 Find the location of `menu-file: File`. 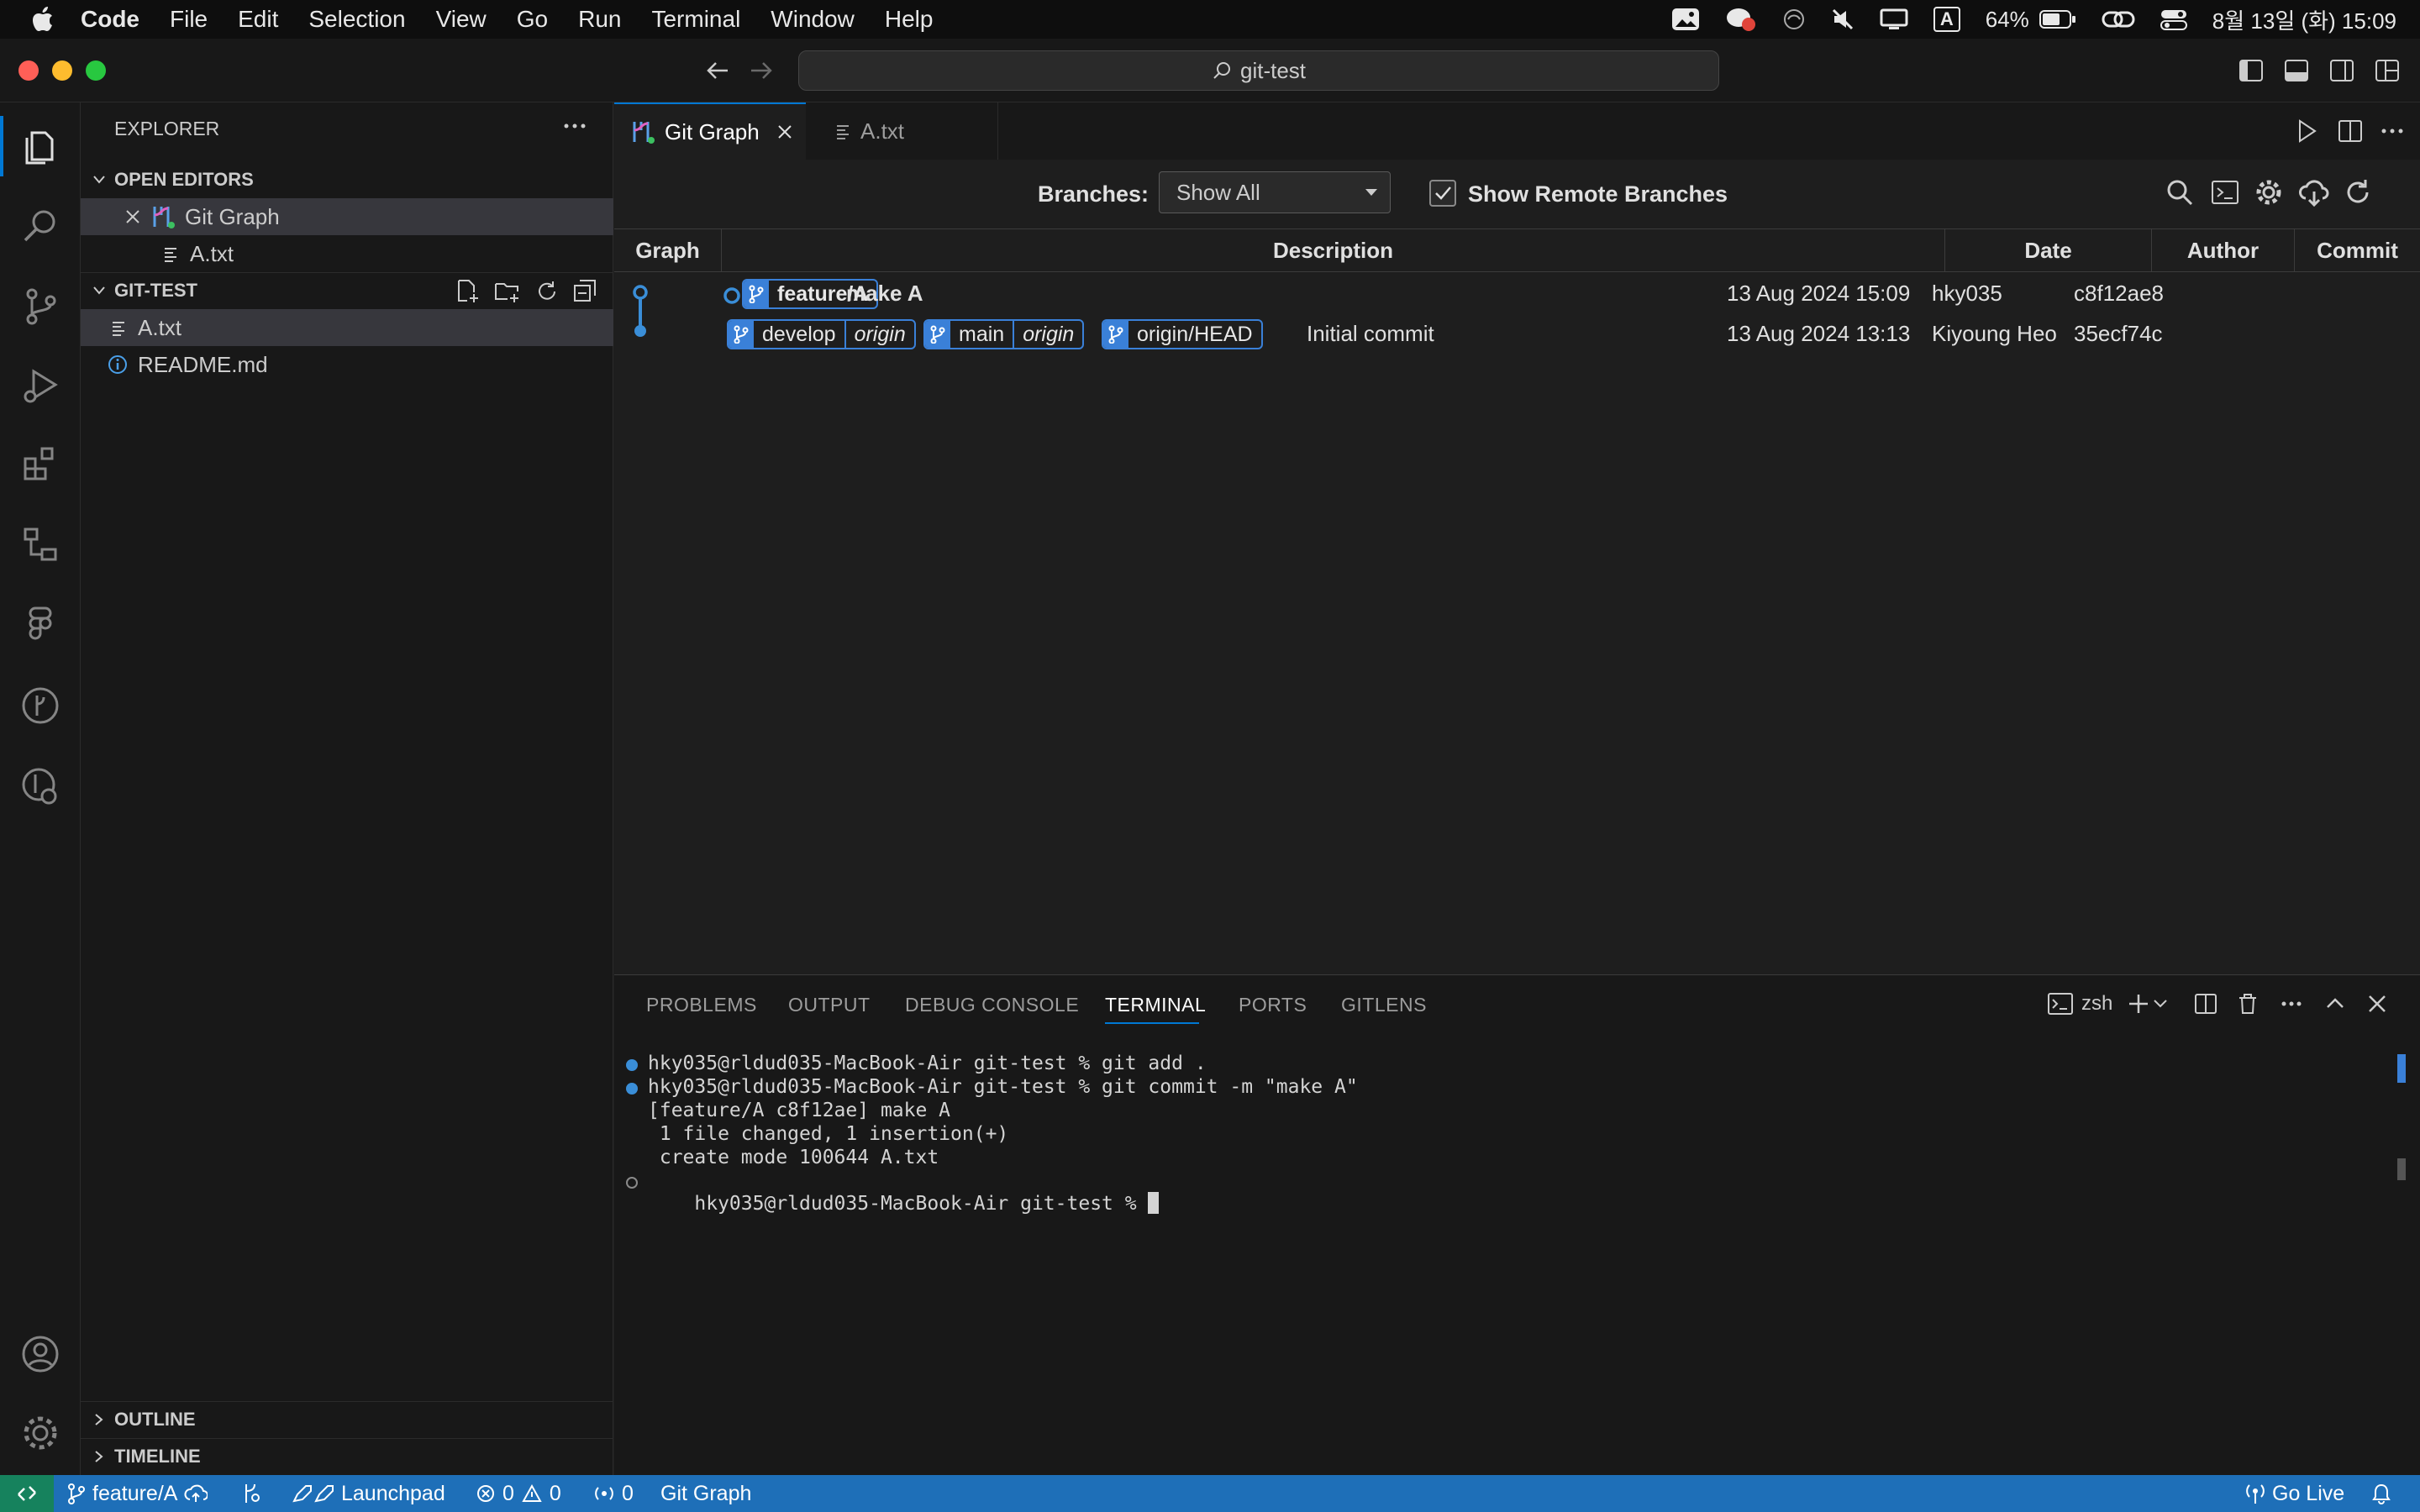

menu-file: File is located at coordinates (189, 19).